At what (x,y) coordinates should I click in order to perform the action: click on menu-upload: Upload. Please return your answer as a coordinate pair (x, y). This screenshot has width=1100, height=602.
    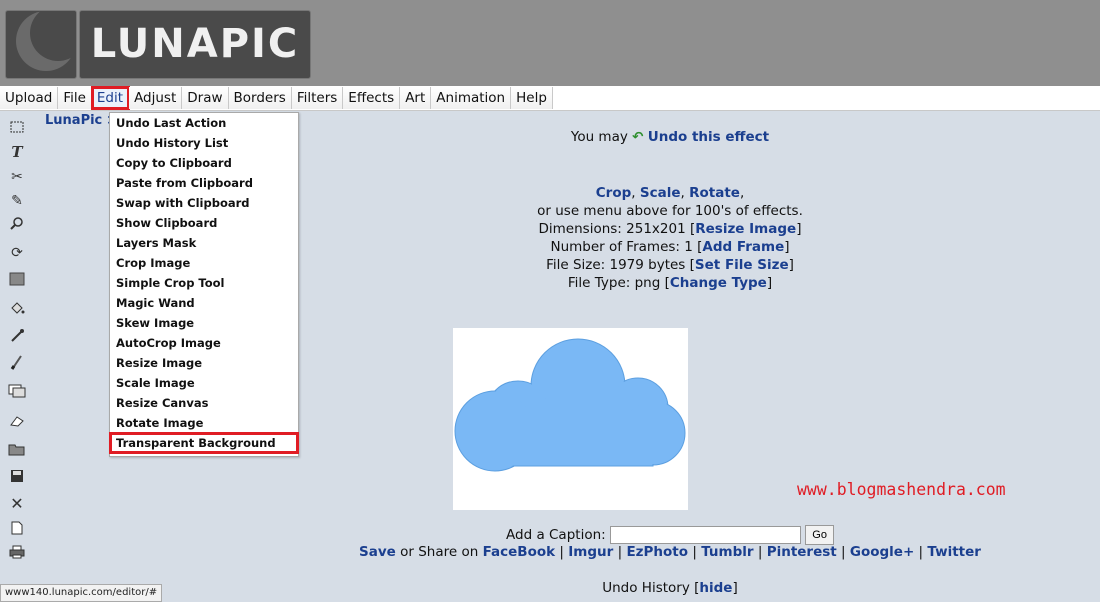
    Looking at the image, I should click on (29, 98).